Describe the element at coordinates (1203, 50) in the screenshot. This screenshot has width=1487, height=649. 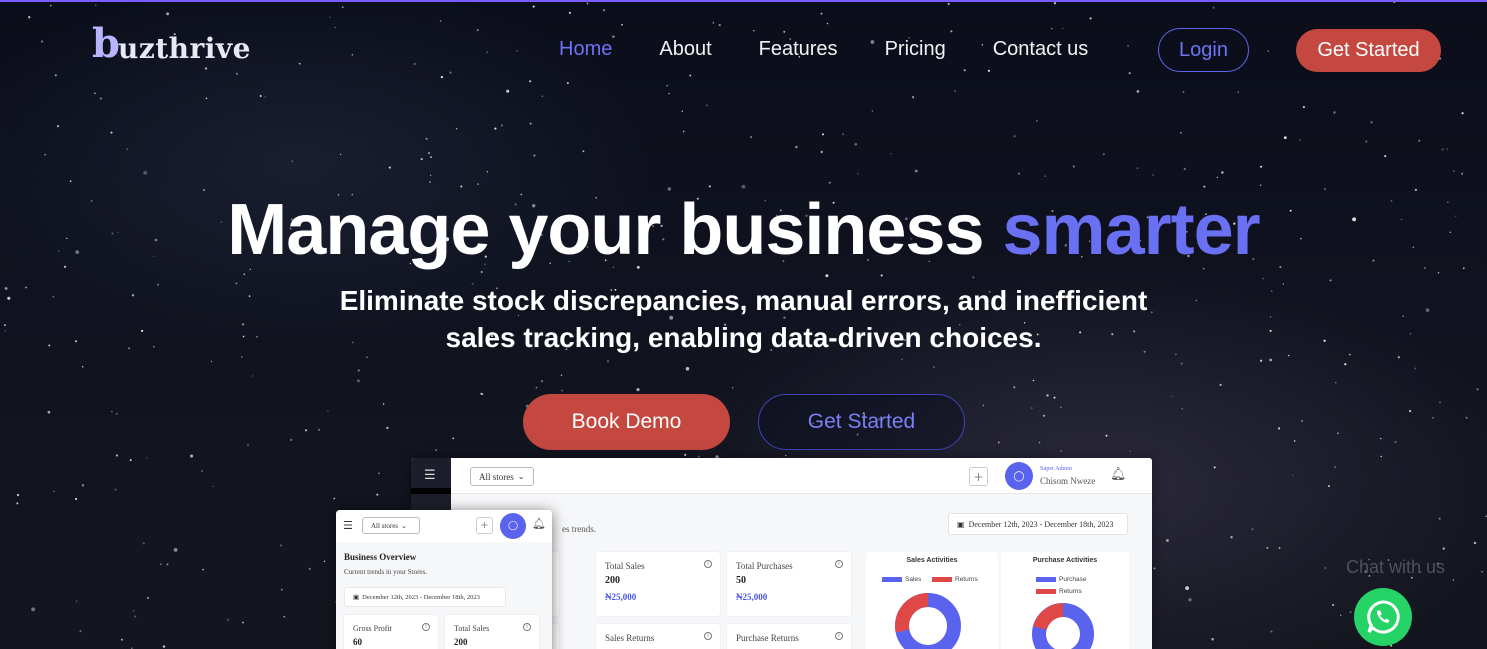
I see `login-button: Login` at that location.